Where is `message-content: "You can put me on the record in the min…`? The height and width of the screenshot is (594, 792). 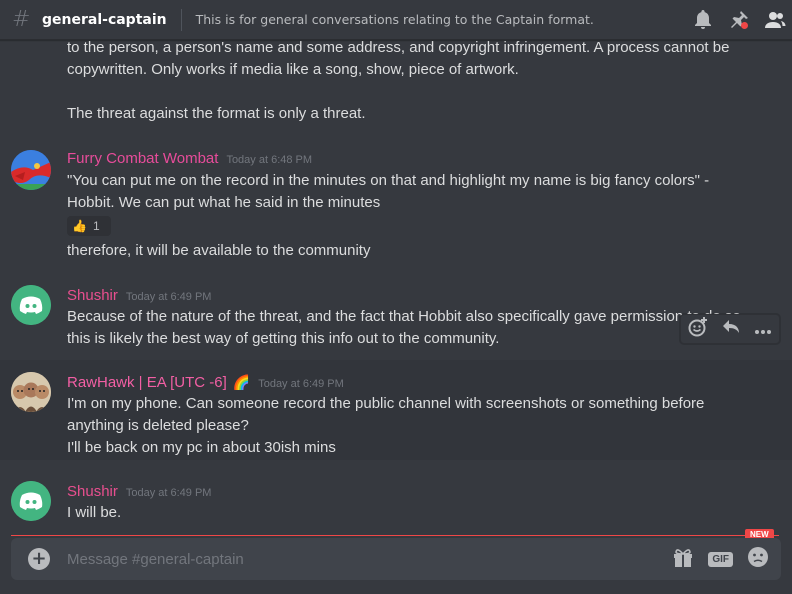 message-content: "You can put me on the record in the min… is located at coordinates (388, 192).